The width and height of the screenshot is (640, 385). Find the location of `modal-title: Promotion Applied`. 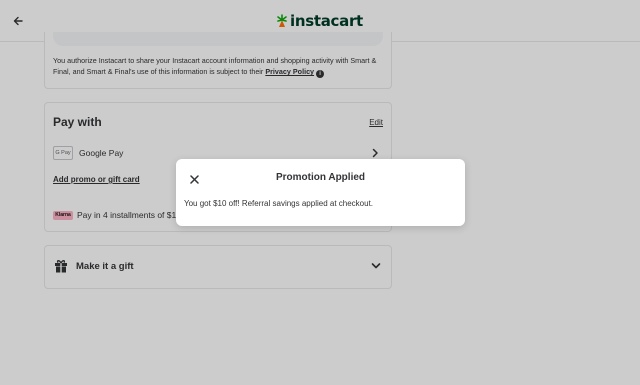

modal-title: Promotion Applied is located at coordinates (320, 177).